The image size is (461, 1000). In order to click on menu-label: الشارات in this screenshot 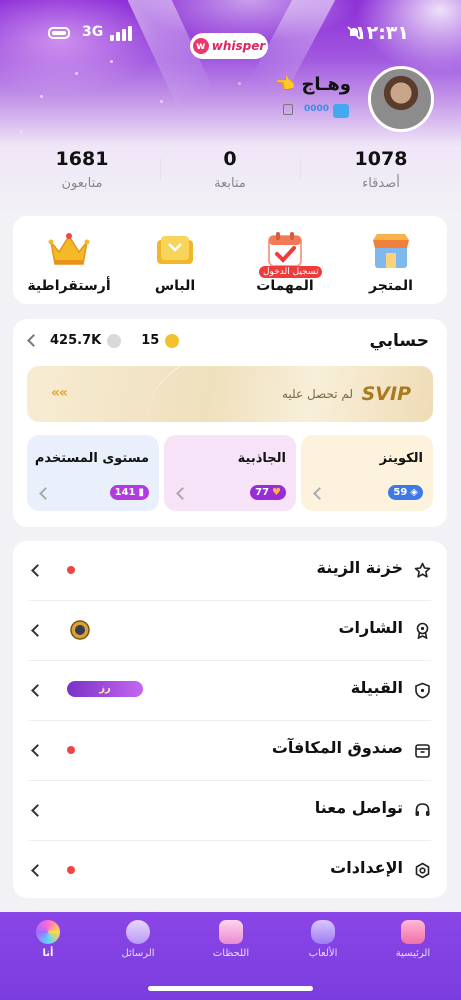, I will do `click(370, 627)`.